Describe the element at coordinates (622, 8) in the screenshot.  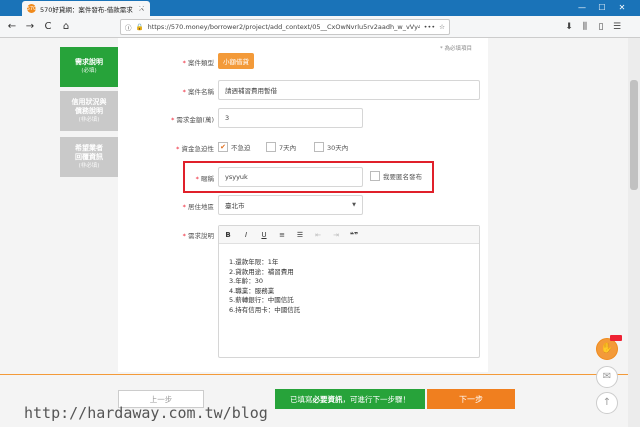
I see `window-close-icon: ✕` at that location.